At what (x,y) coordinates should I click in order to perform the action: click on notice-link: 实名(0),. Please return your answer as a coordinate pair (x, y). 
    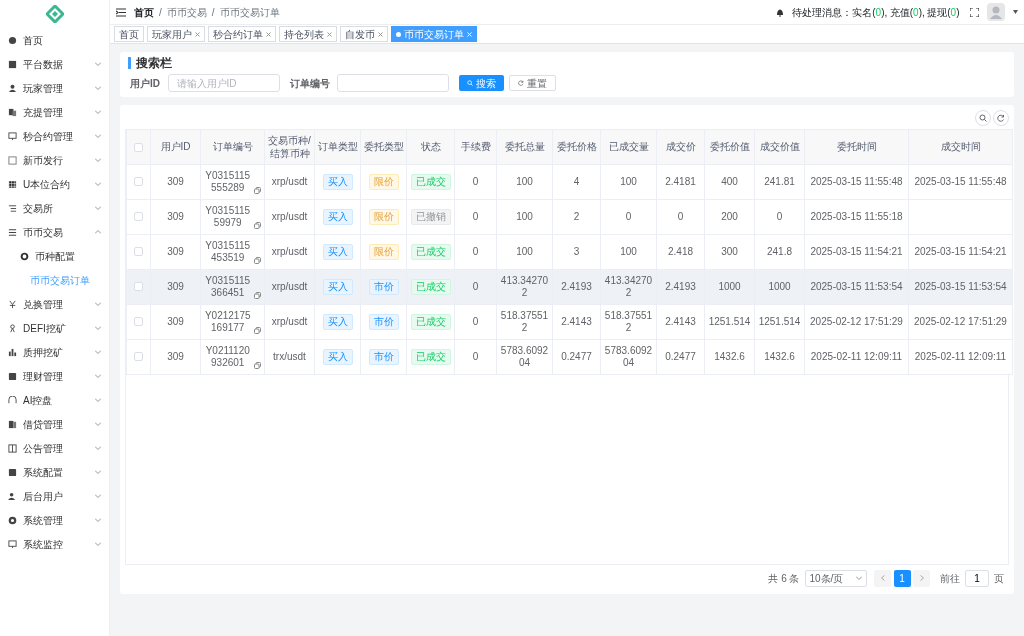
    Looking at the image, I should click on (870, 12).